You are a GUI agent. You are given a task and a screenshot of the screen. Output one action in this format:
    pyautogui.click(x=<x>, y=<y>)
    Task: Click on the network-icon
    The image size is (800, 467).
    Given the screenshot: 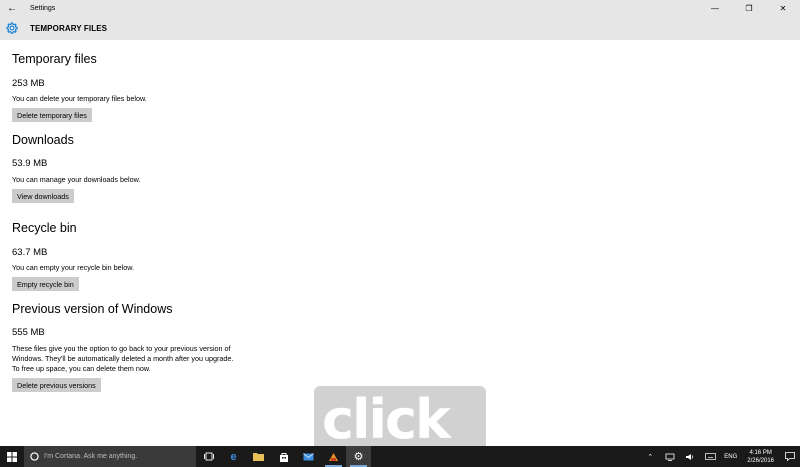 What is the action you would take?
    pyautogui.click(x=670, y=457)
    